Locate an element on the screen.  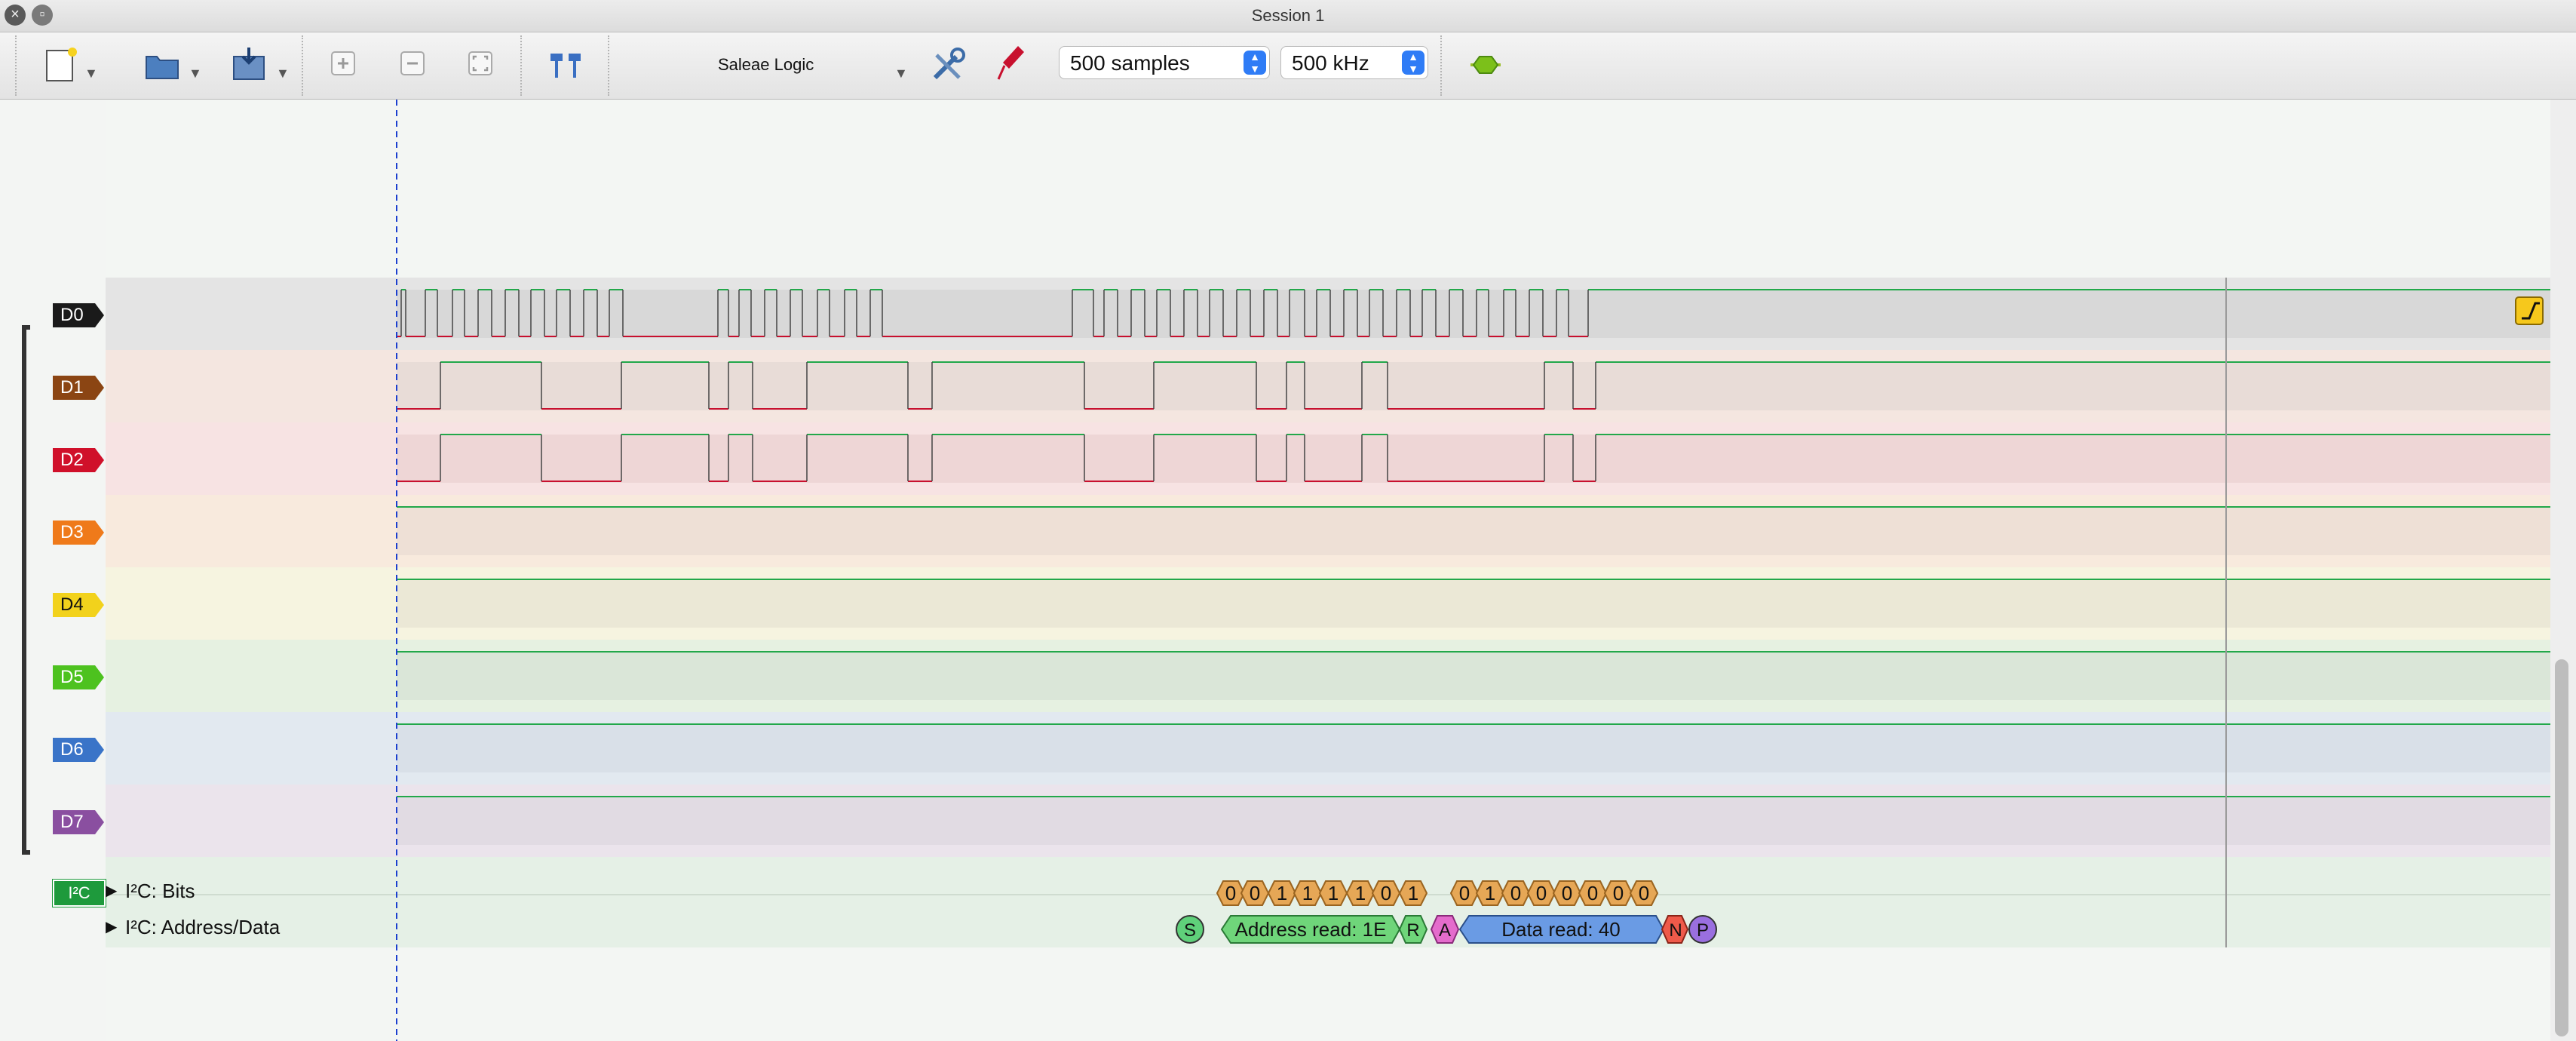
stepper-icon: ▲ ▼ is located at coordinates (1255, 63).